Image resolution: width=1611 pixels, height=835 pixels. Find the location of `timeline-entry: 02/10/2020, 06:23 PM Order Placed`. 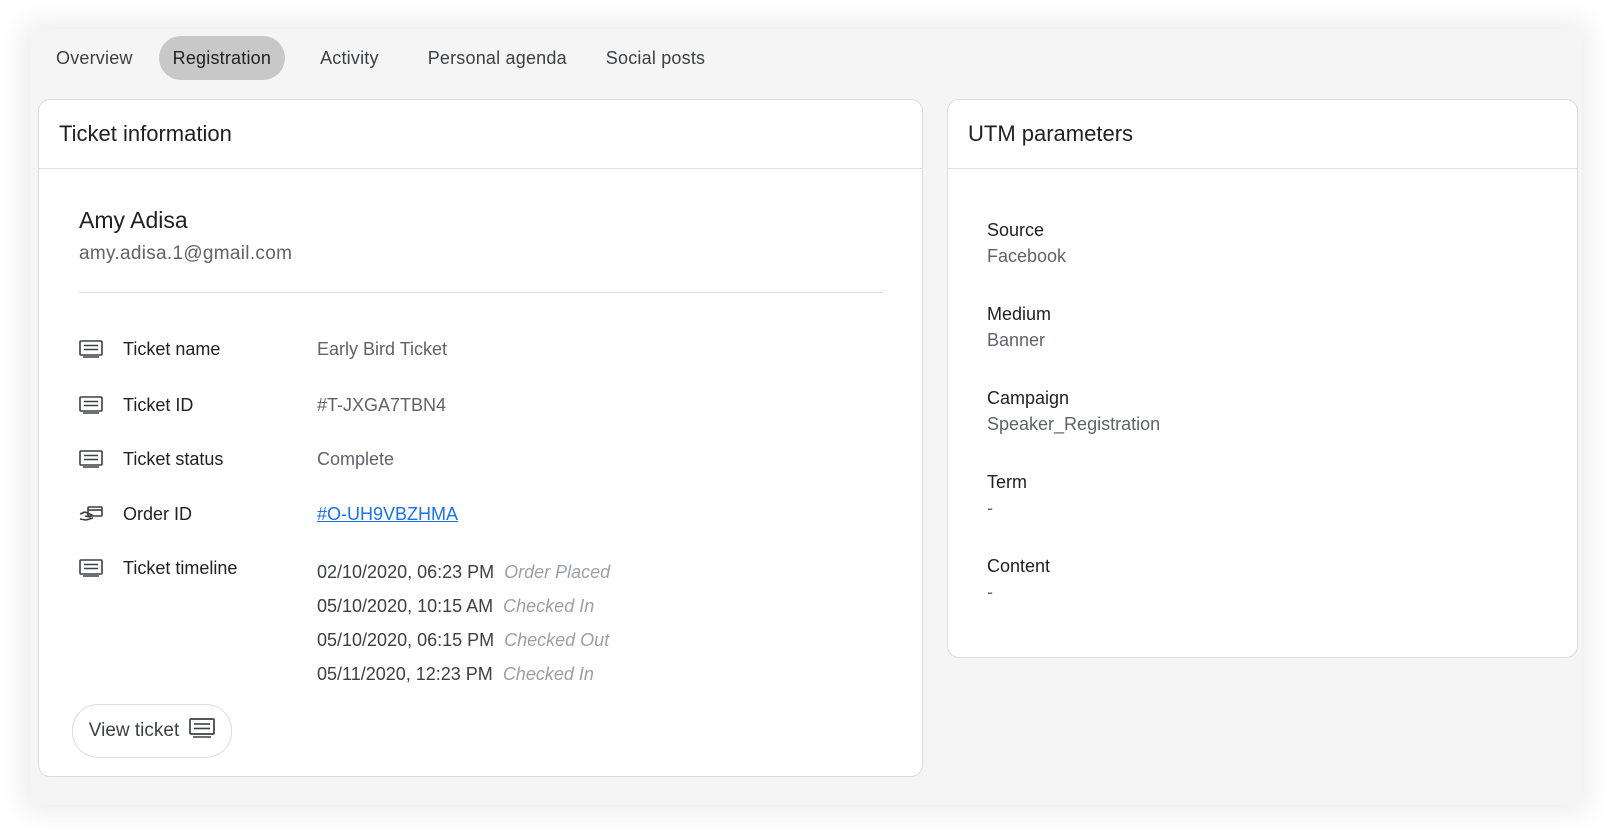

timeline-entry: 02/10/2020, 06:23 PM Order Placed is located at coordinates (463, 572).